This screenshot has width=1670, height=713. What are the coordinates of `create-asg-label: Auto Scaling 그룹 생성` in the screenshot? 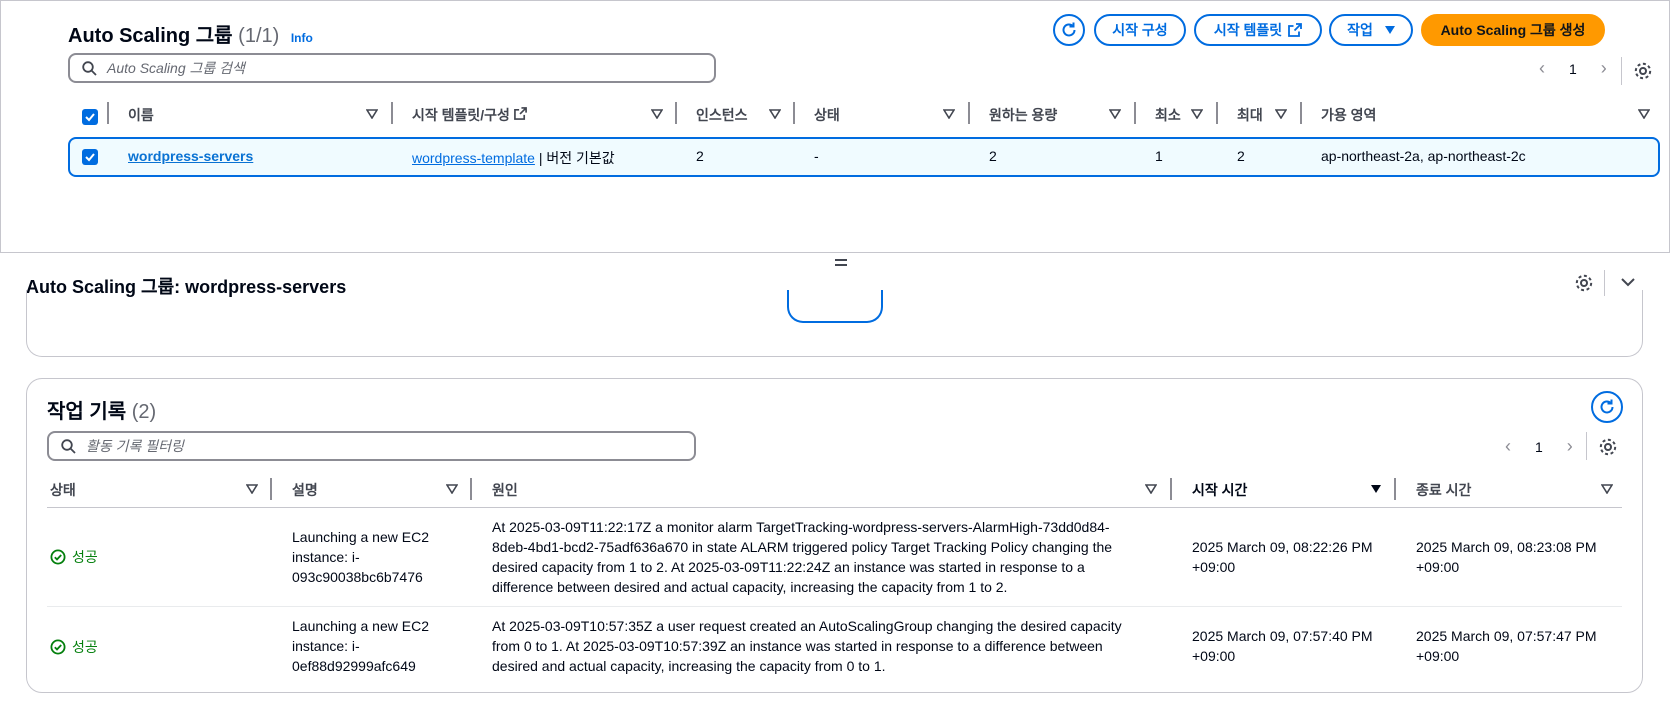 It's located at (1513, 30).